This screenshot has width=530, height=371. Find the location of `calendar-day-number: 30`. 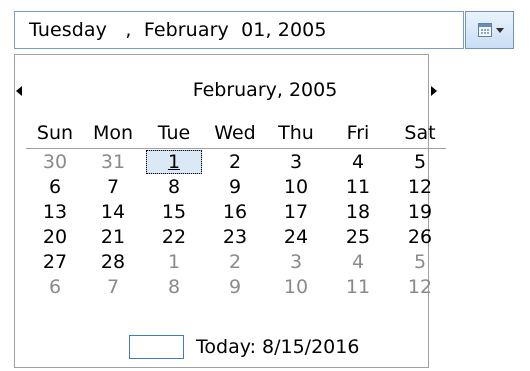

calendar-day-number: 30 is located at coordinates (55, 162).